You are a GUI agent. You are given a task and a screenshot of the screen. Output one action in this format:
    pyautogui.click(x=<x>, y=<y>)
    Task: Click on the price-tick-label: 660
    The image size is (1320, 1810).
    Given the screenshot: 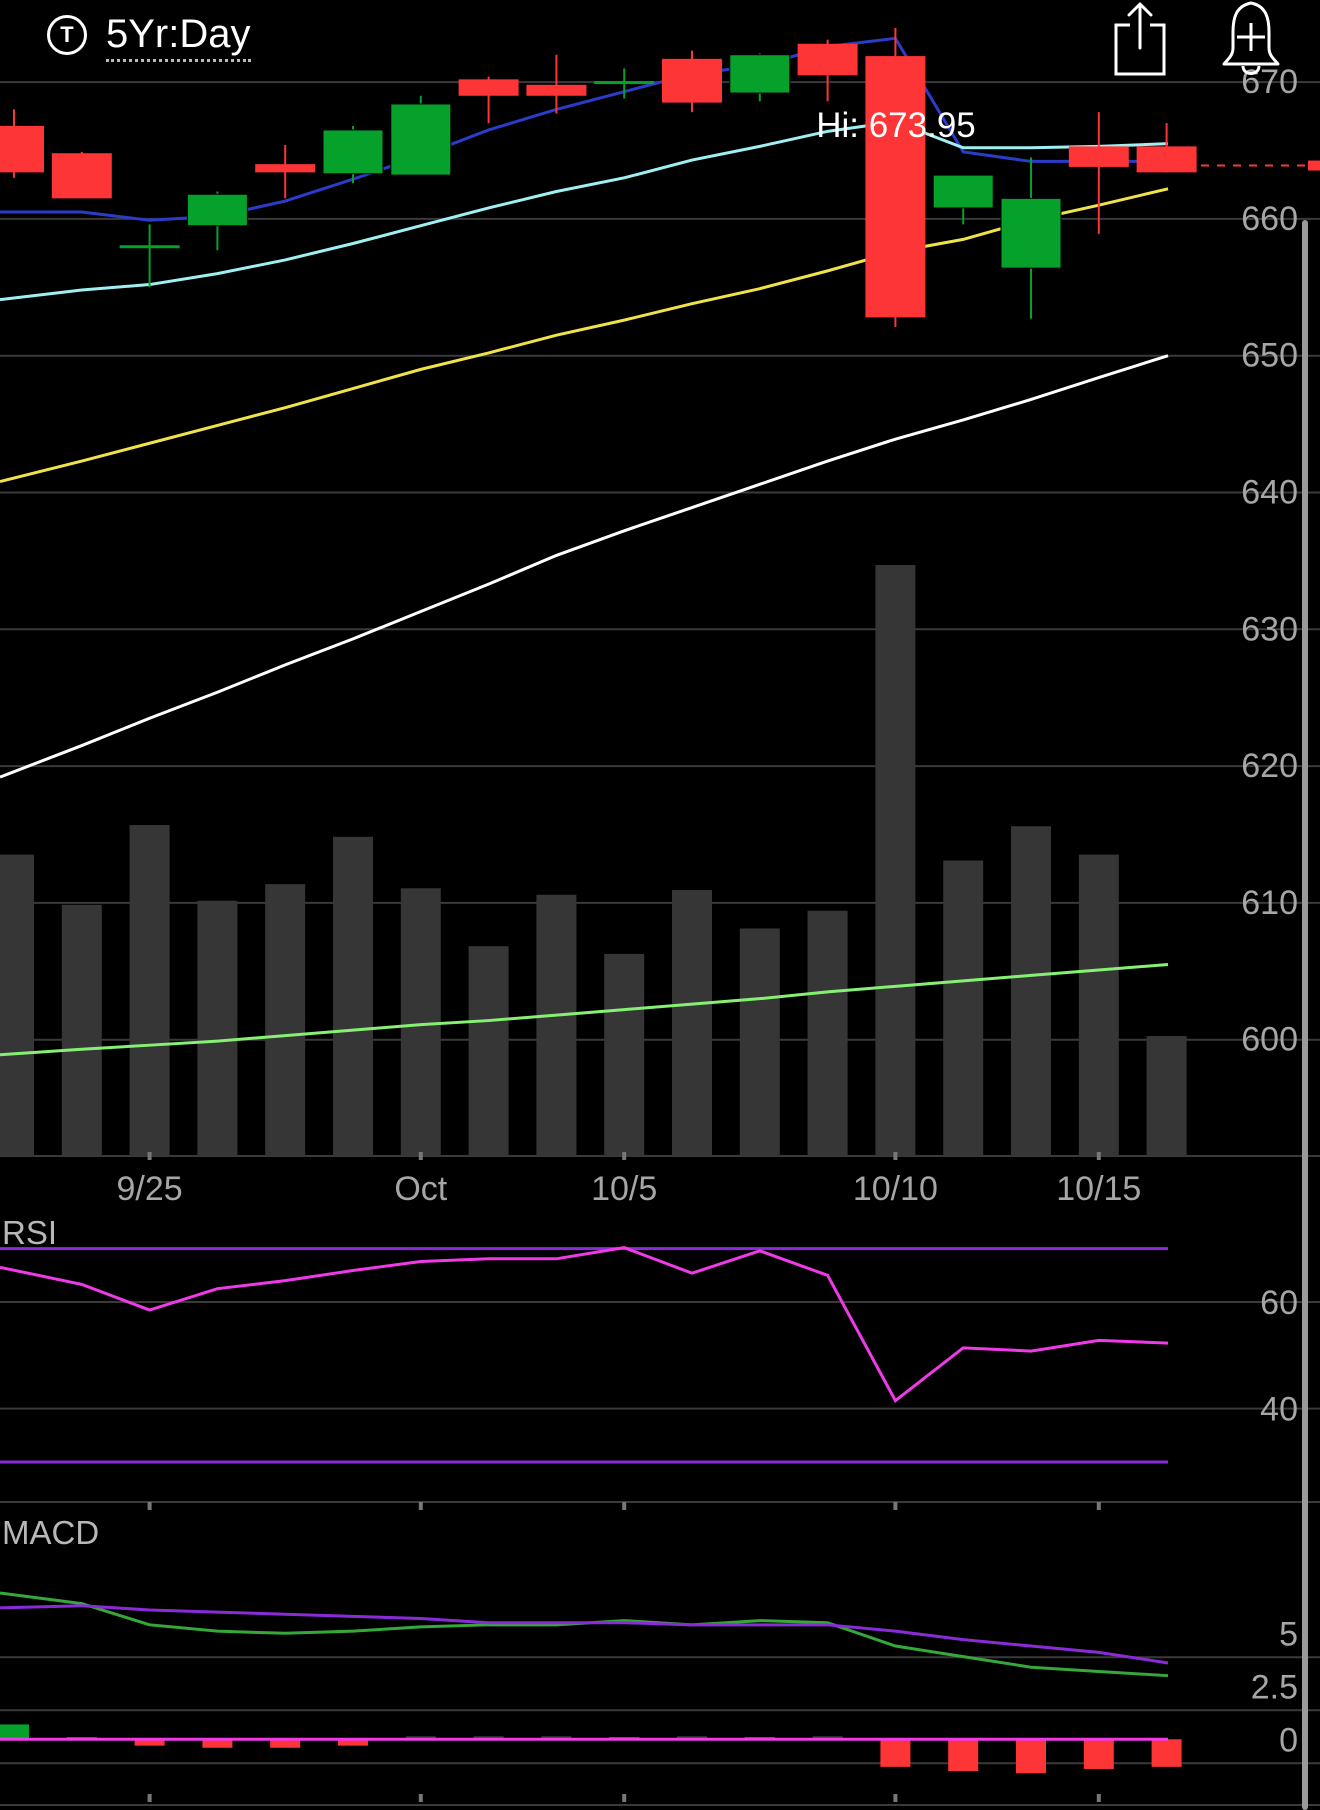 What is the action you would take?
    pyautogui.click(x=1269, y=219)
    